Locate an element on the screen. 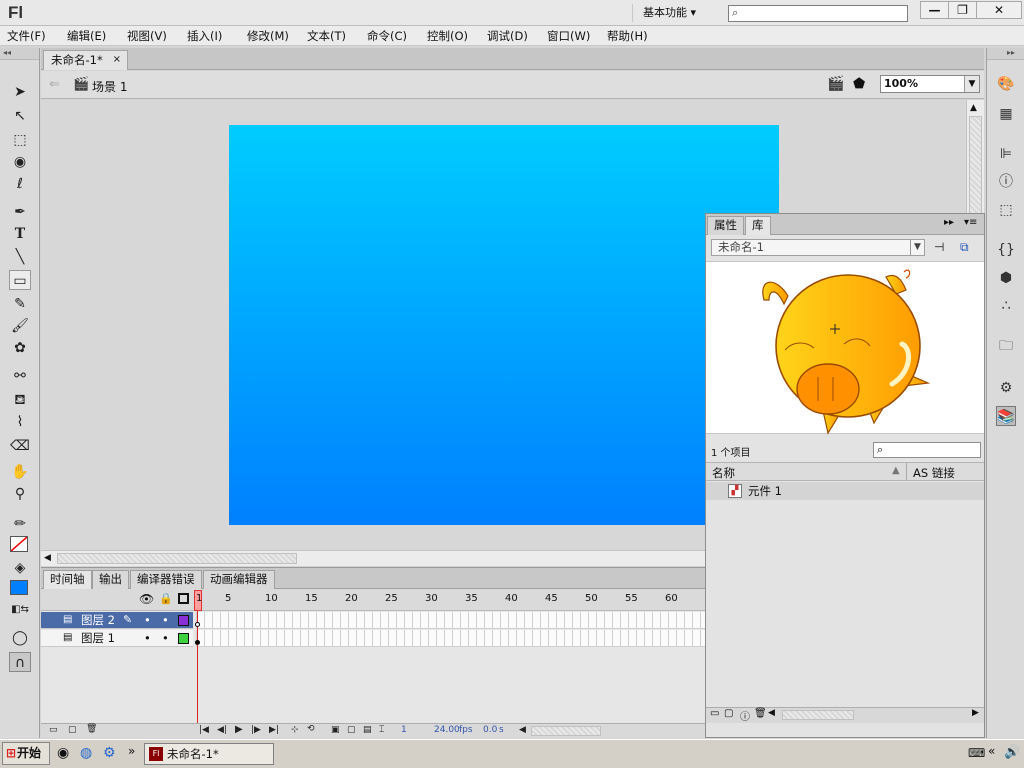 This screenshot has height=768, width=1024. selection-tool-icon: ➤ is located at coordinates (20, 92).